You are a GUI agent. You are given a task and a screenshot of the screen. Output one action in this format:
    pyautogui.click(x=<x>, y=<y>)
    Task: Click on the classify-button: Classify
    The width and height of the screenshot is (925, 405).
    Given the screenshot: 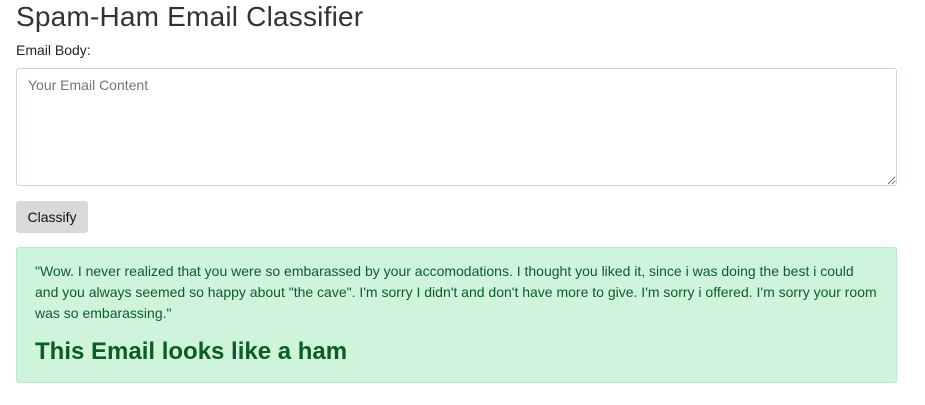 What is the action you would take?
    pyautogui.click(x=52, y=217)
    